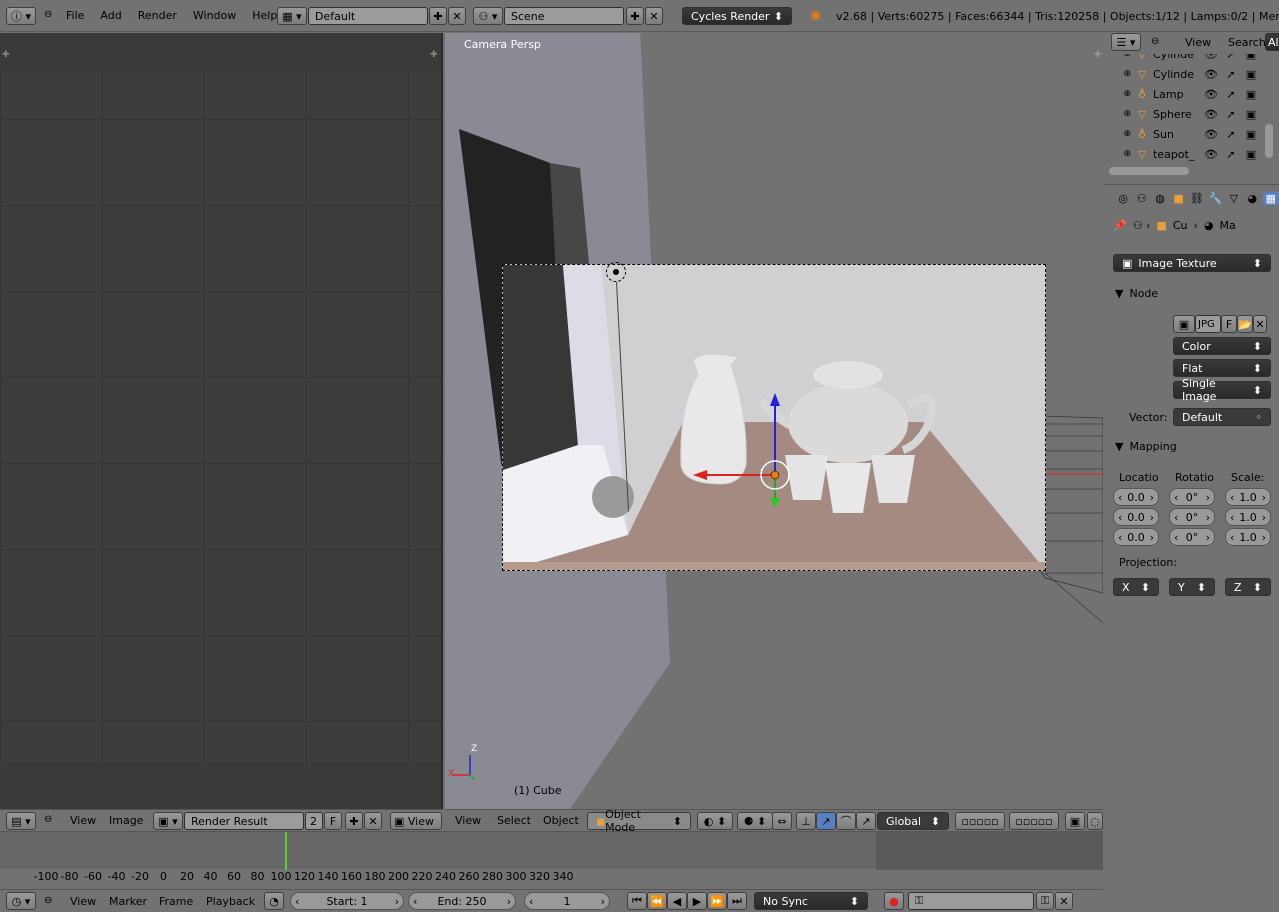 This screenshot has width=1279, height=912. I want to click on jump-start-icon: ⏮, so click(637, 901).